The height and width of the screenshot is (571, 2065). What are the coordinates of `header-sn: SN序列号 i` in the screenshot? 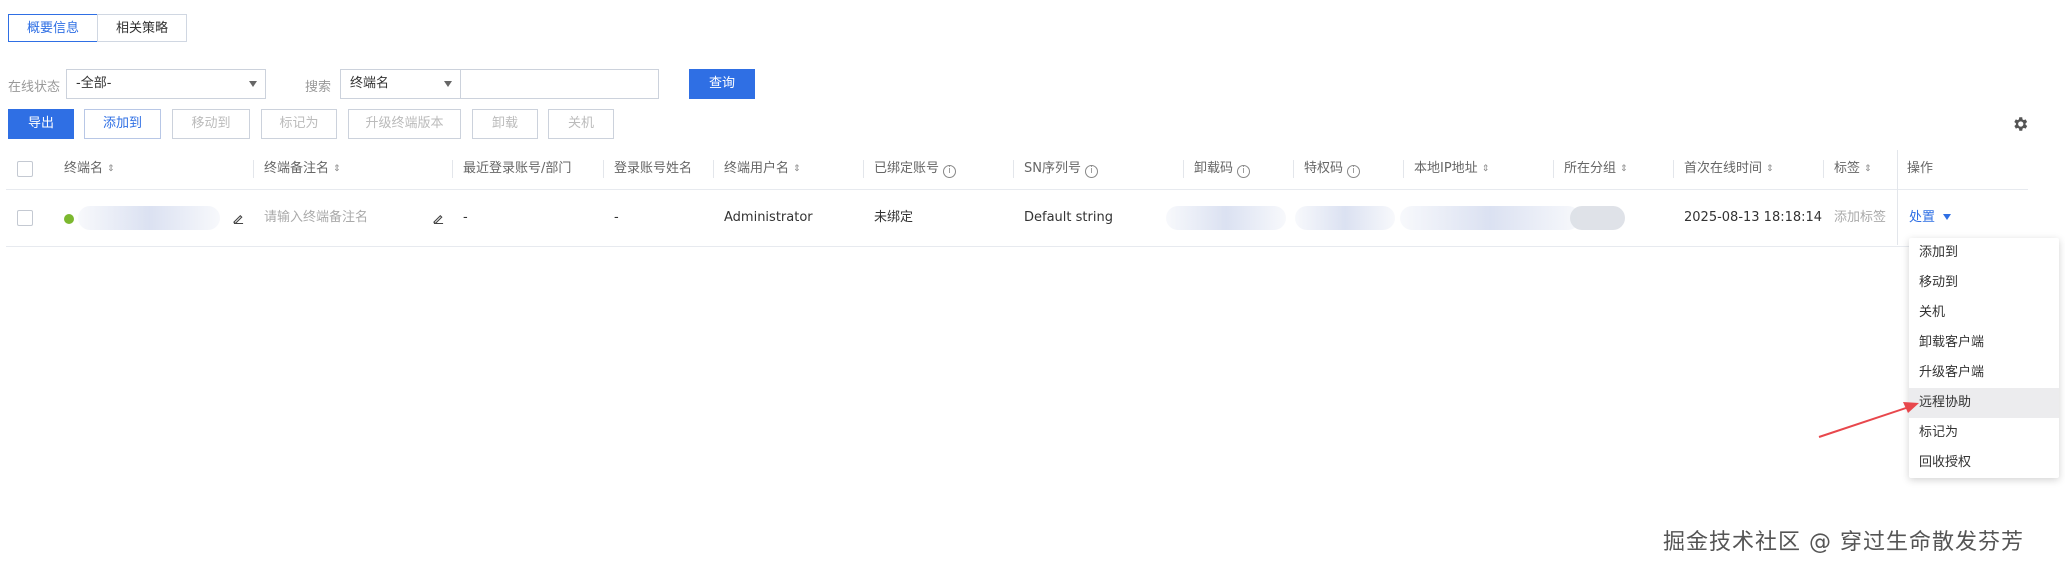 It's located at (1061, 169).